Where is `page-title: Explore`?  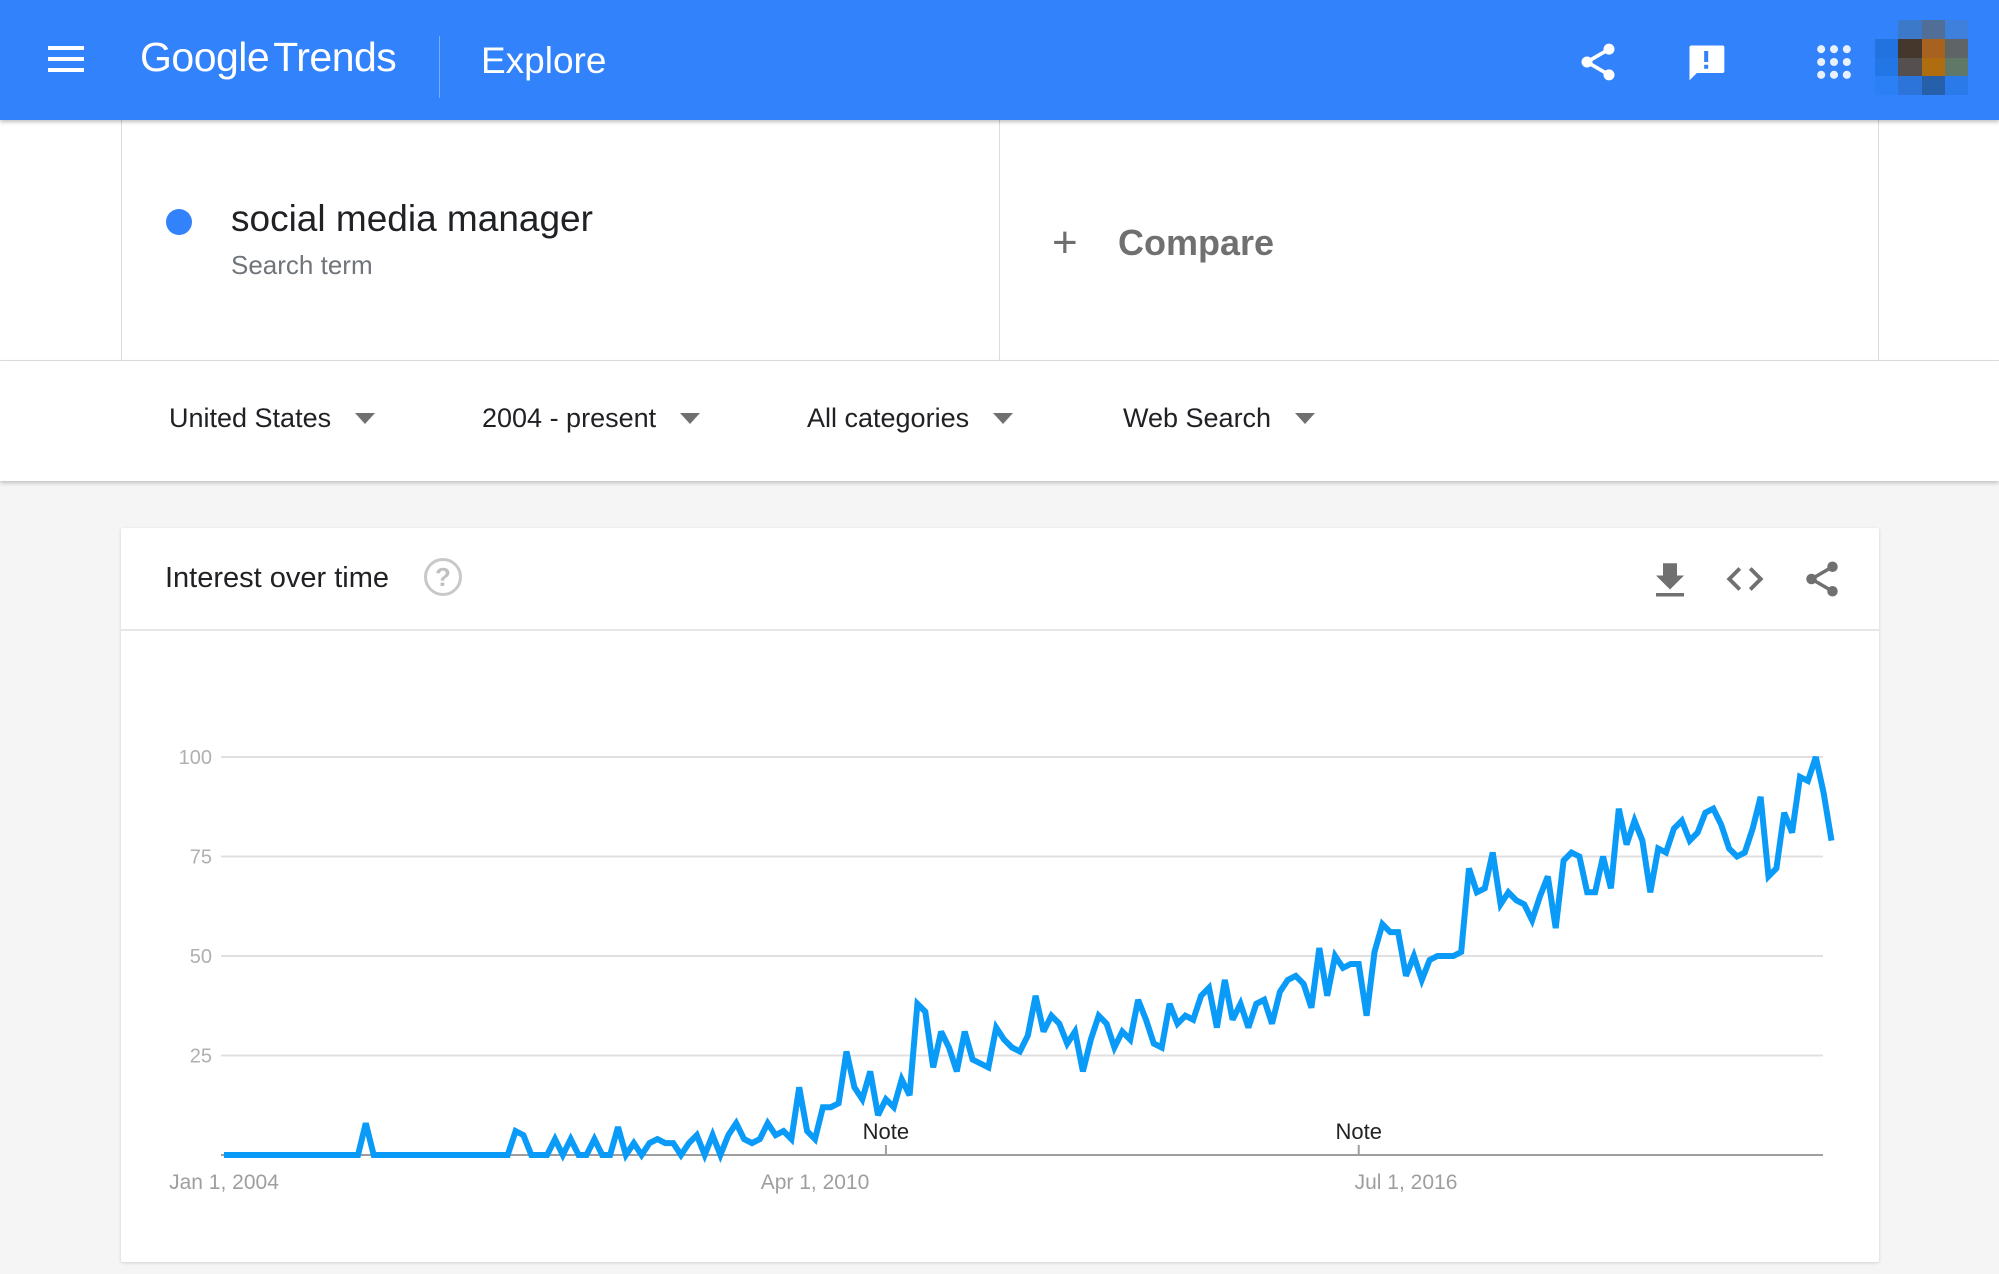 page-title: Explore is located at coordinates (544, 60).